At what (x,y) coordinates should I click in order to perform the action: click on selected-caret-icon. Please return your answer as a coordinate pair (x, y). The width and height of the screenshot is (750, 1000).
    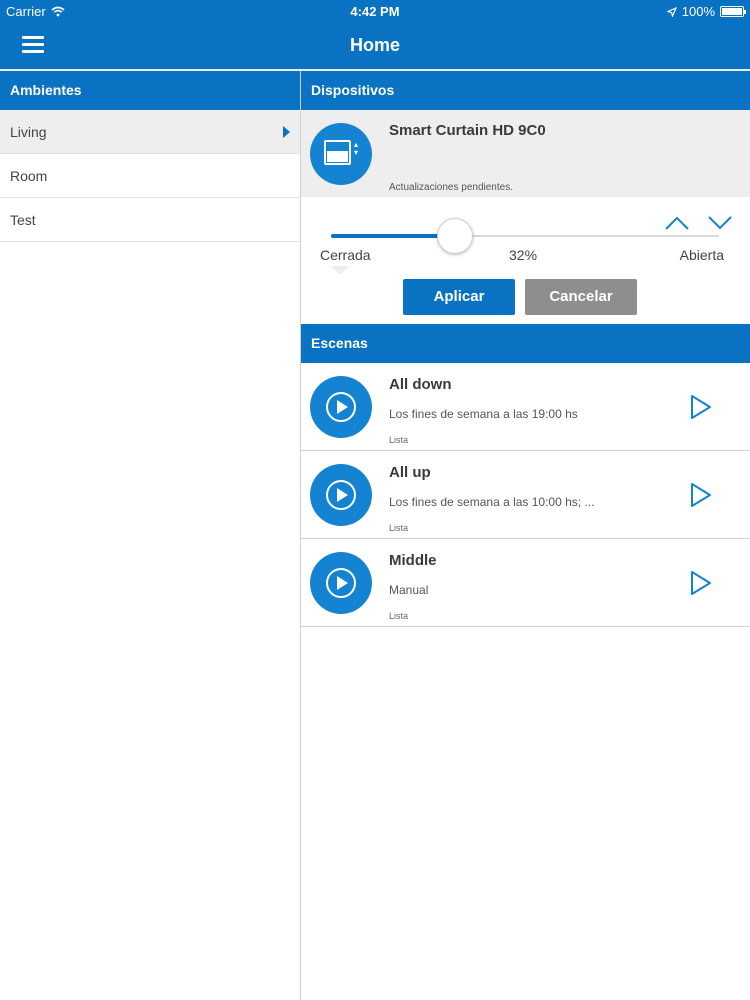
    Looking at the image, I should click on (286, 132).